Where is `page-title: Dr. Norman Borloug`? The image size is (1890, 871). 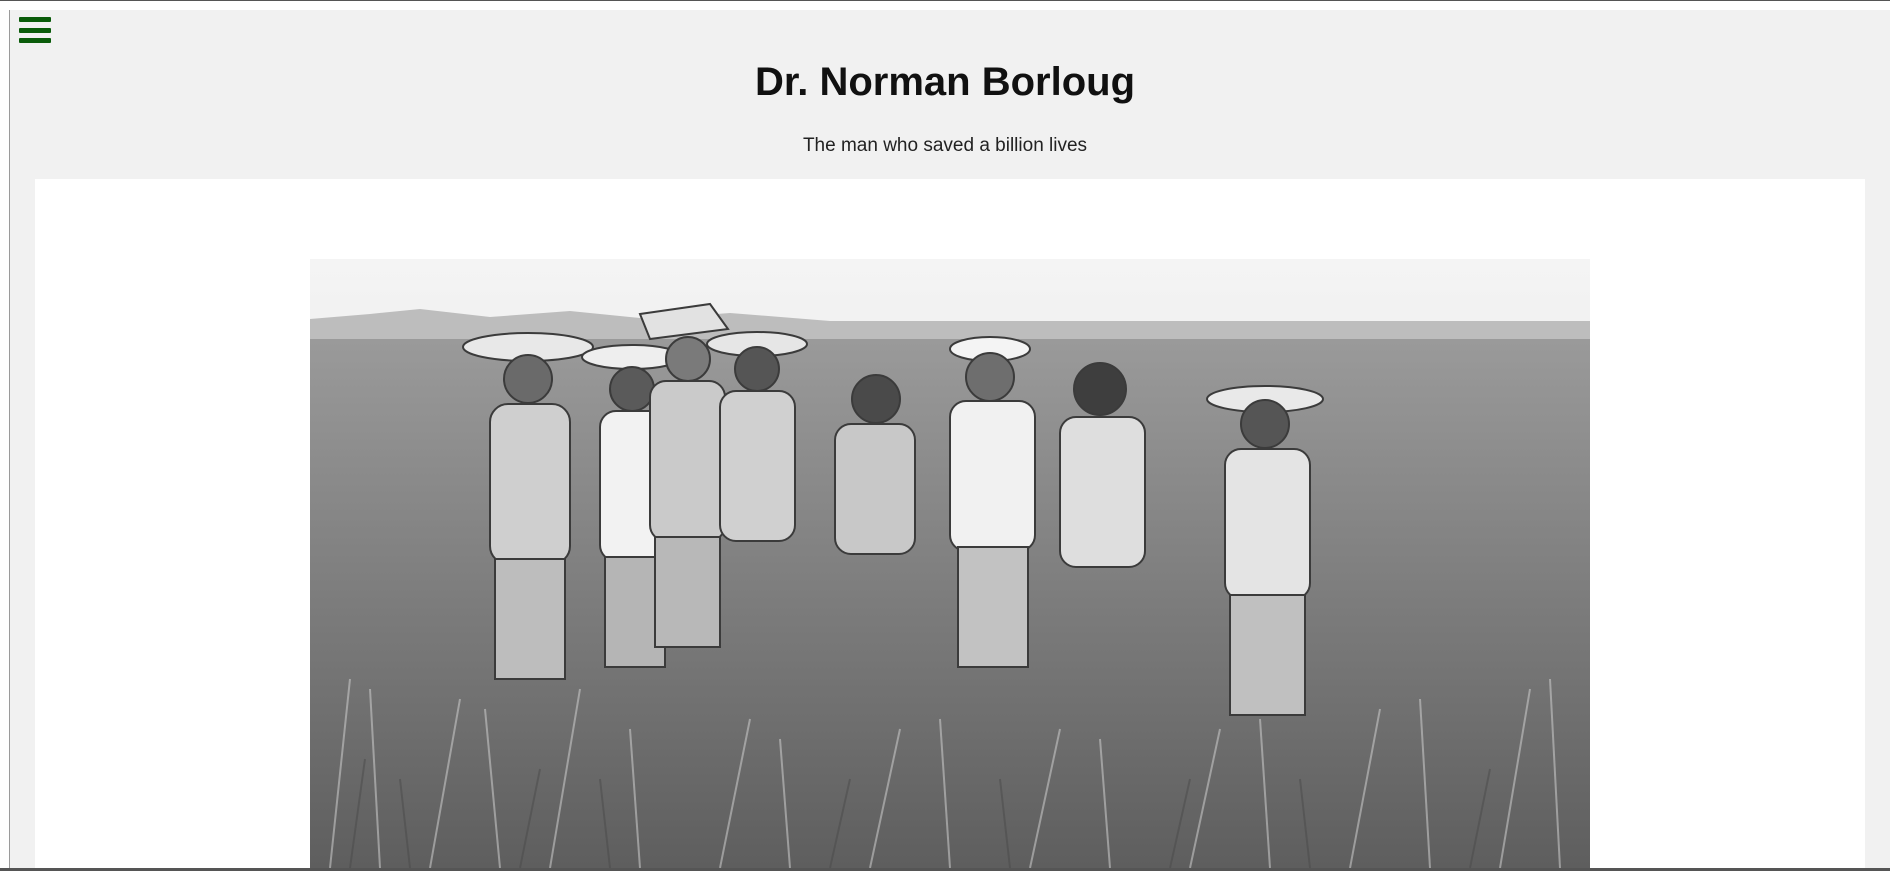
page-title: Dr. Norman Borloug is located at coordinates (945, 82).